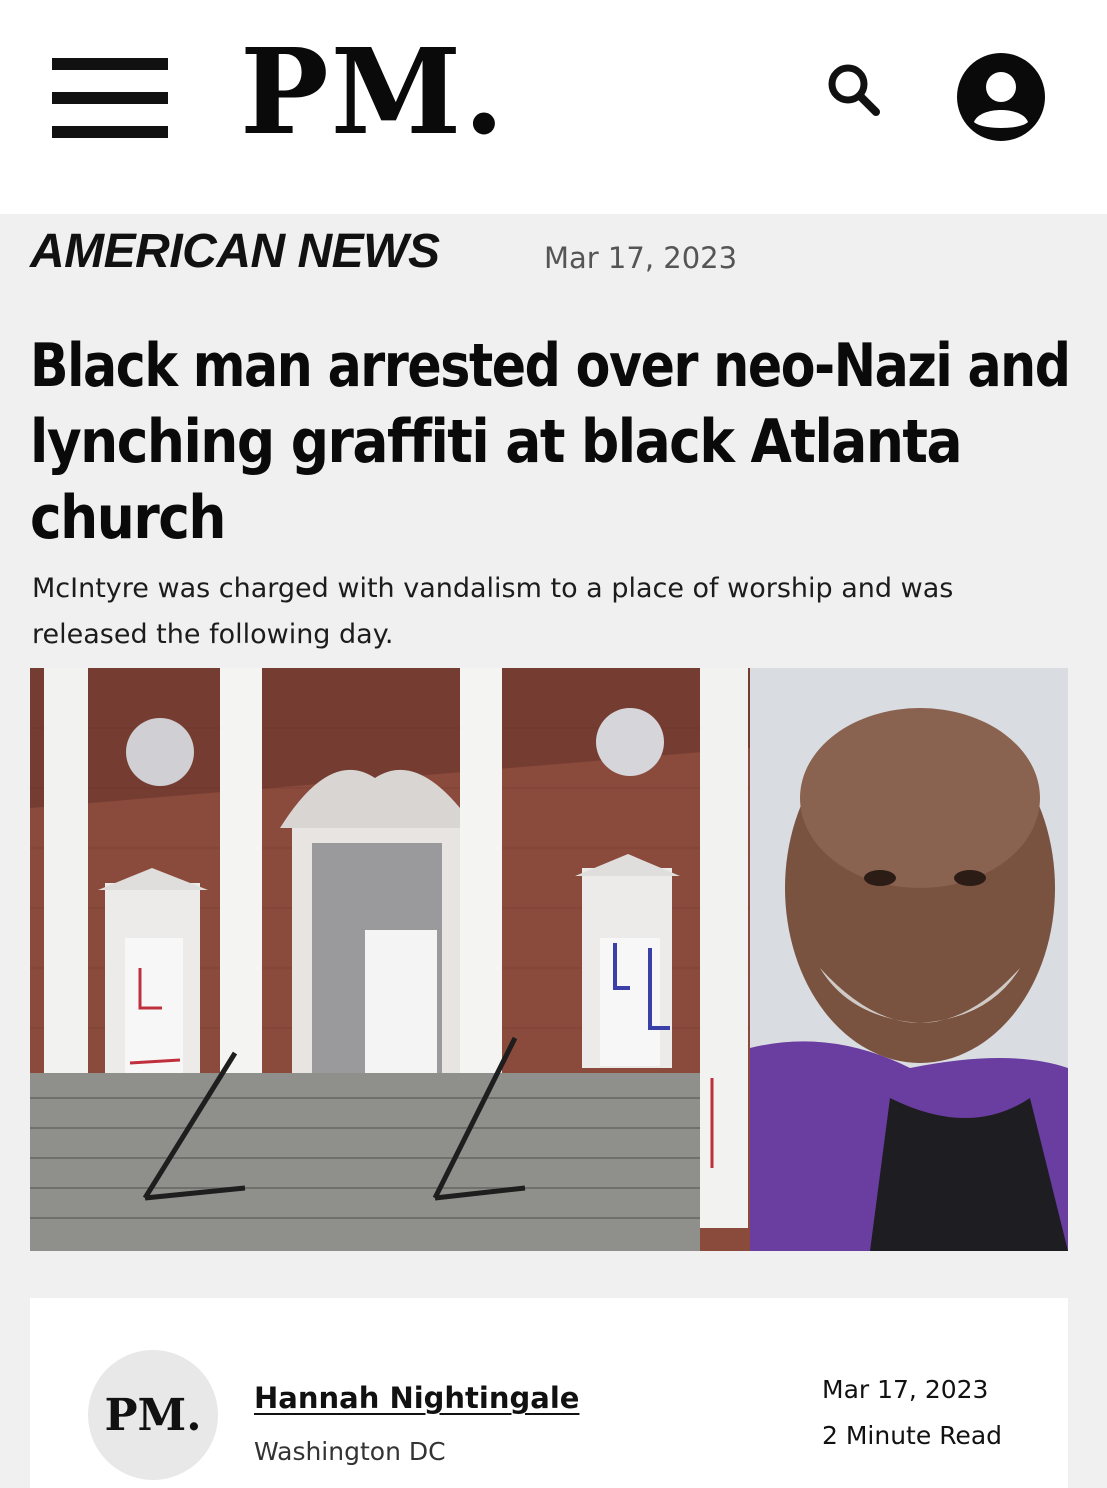  I want to click on subheading-line: released the following day., so click(213, 634).